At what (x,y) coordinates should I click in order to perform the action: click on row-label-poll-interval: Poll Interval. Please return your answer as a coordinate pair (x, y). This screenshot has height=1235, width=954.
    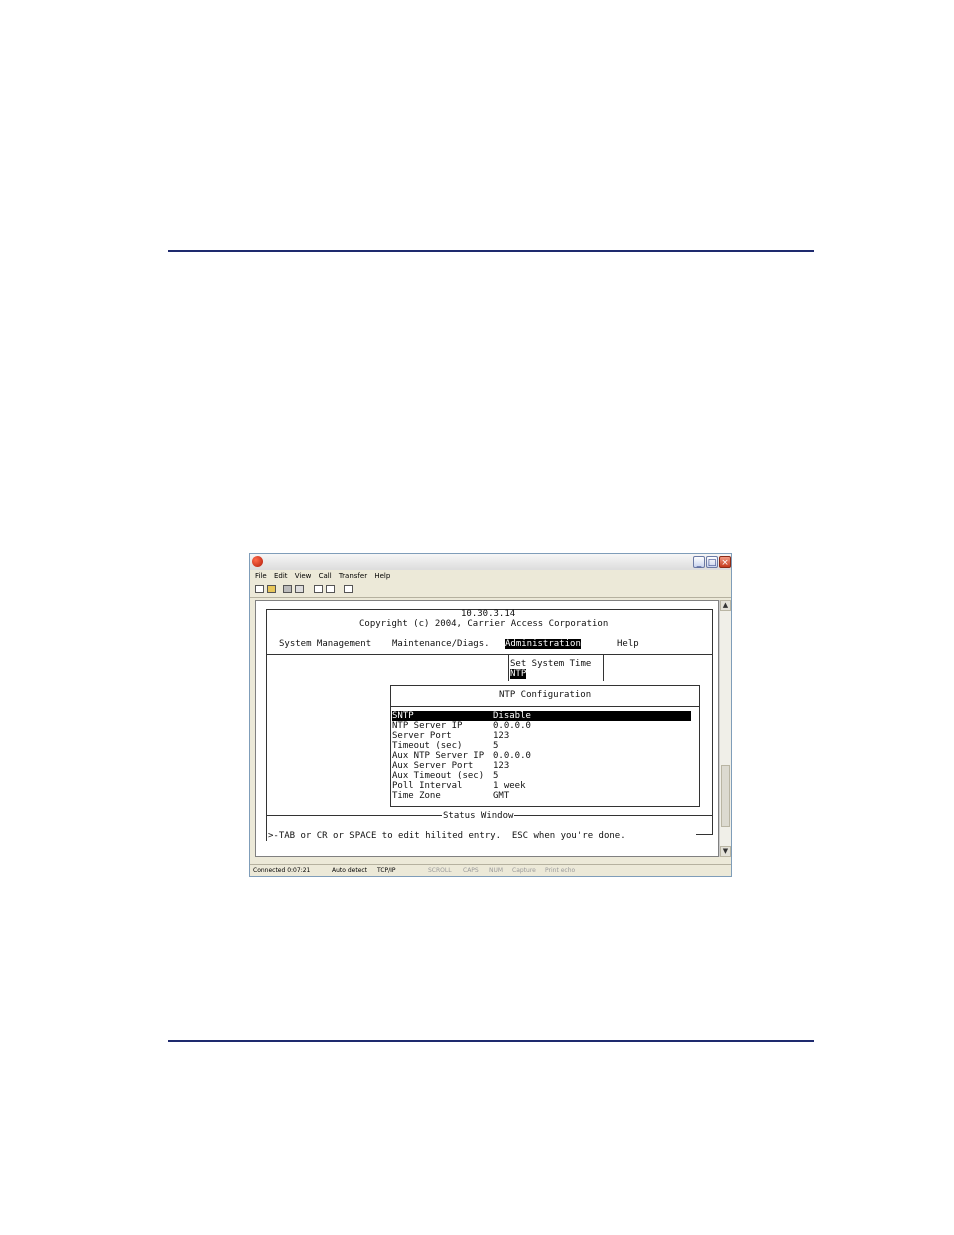
    Looking at the image, I should click on (427, 786).